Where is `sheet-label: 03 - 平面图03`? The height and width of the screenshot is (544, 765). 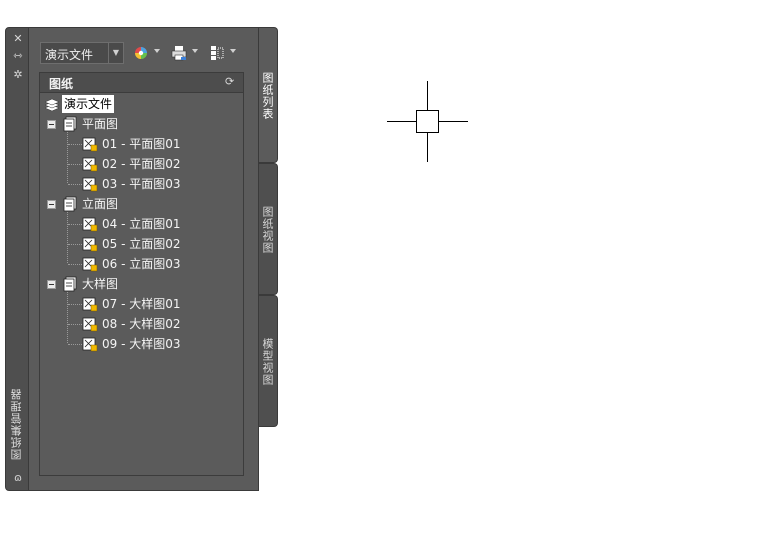
sheet-label: 03 - 平面图03 is located at coordinates (141, 184).